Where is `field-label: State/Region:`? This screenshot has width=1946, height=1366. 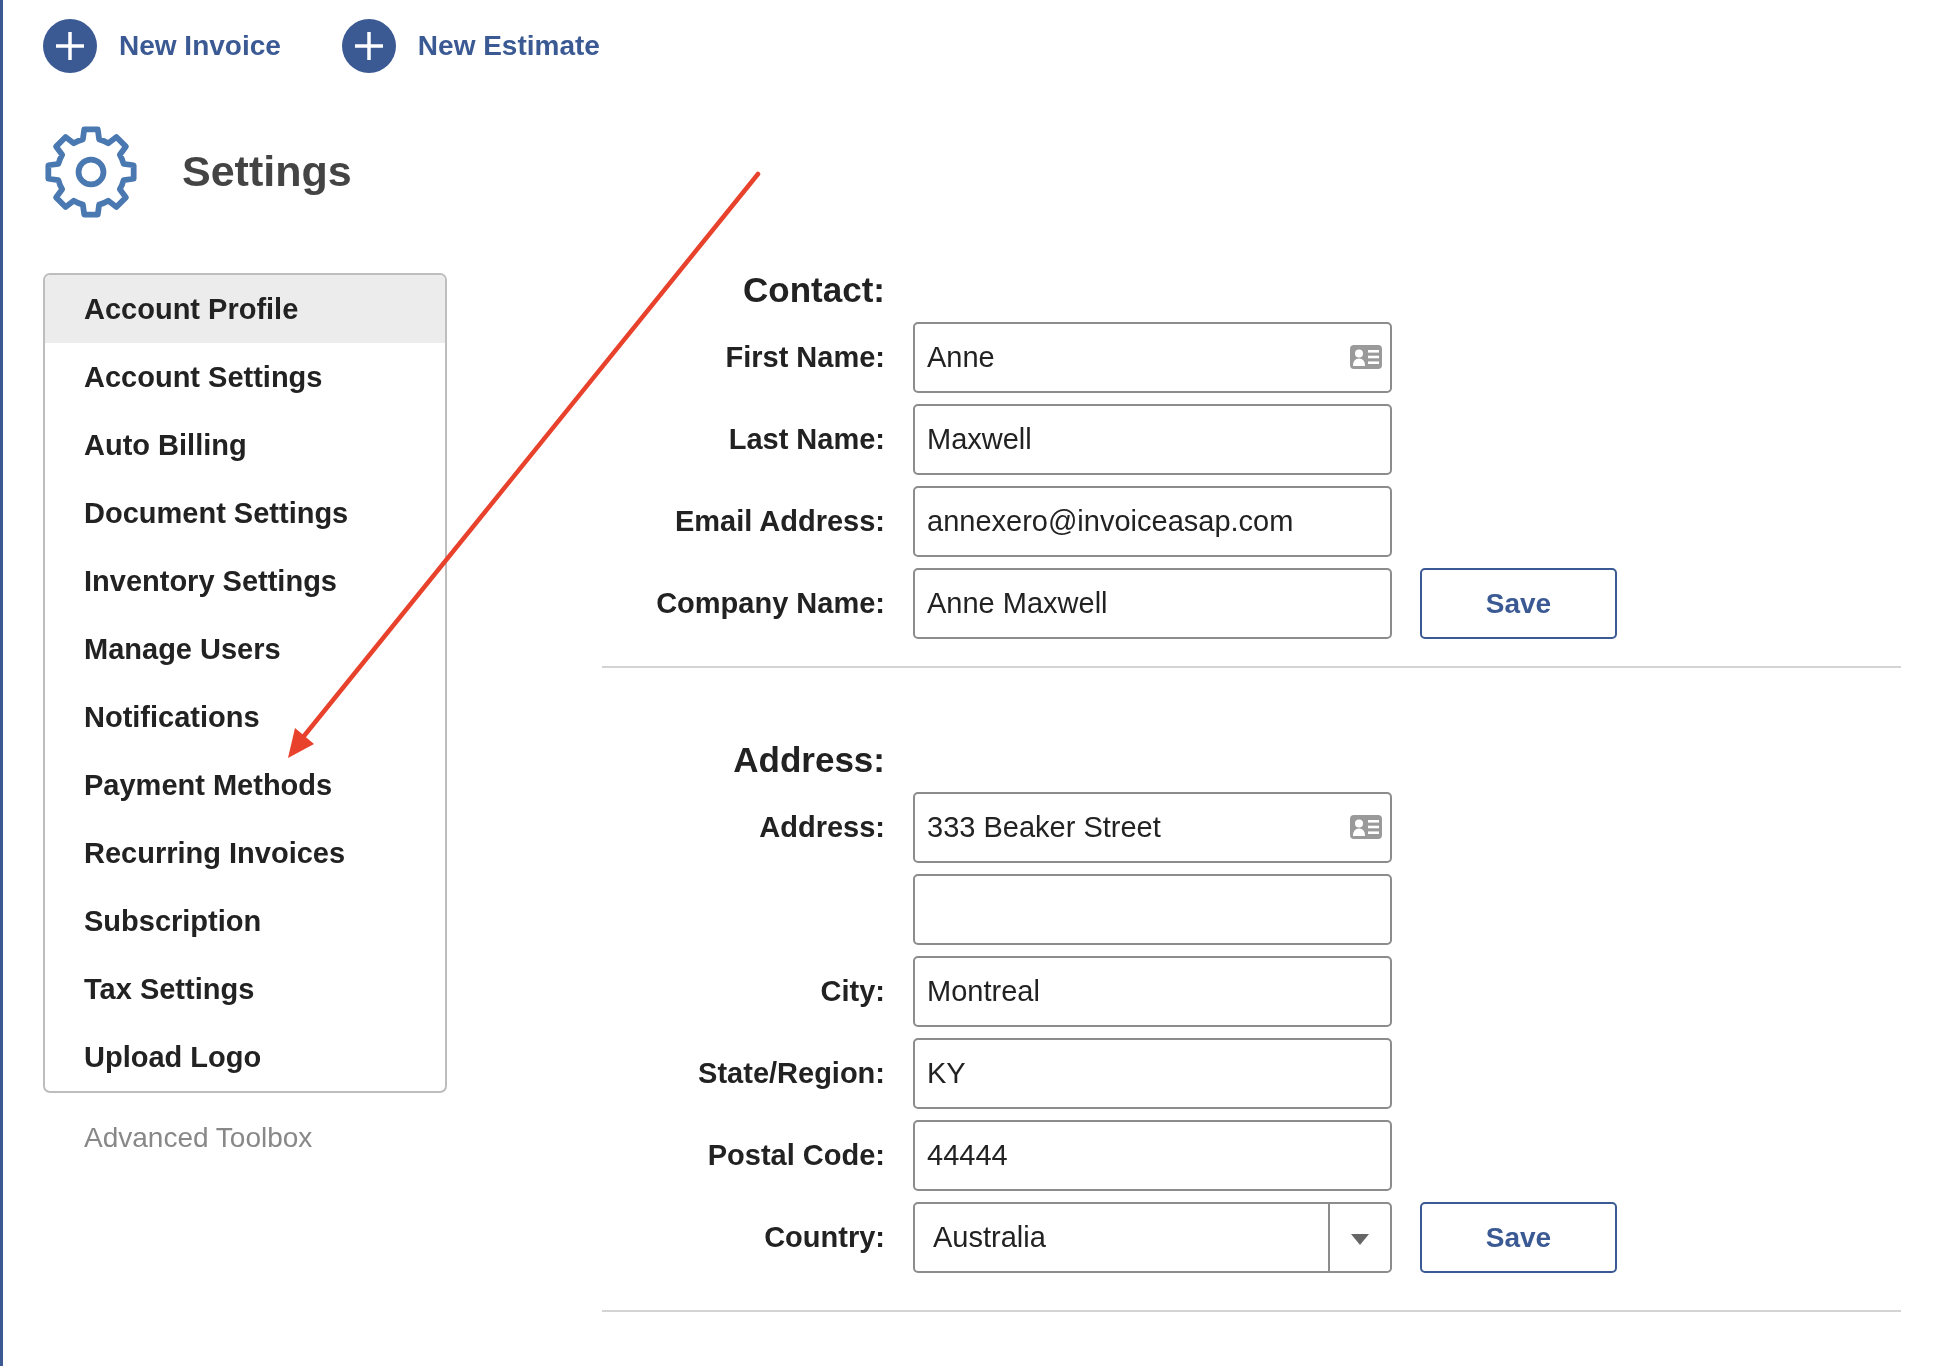
field-label: State/Region: is located at coordinates (791, 1073).